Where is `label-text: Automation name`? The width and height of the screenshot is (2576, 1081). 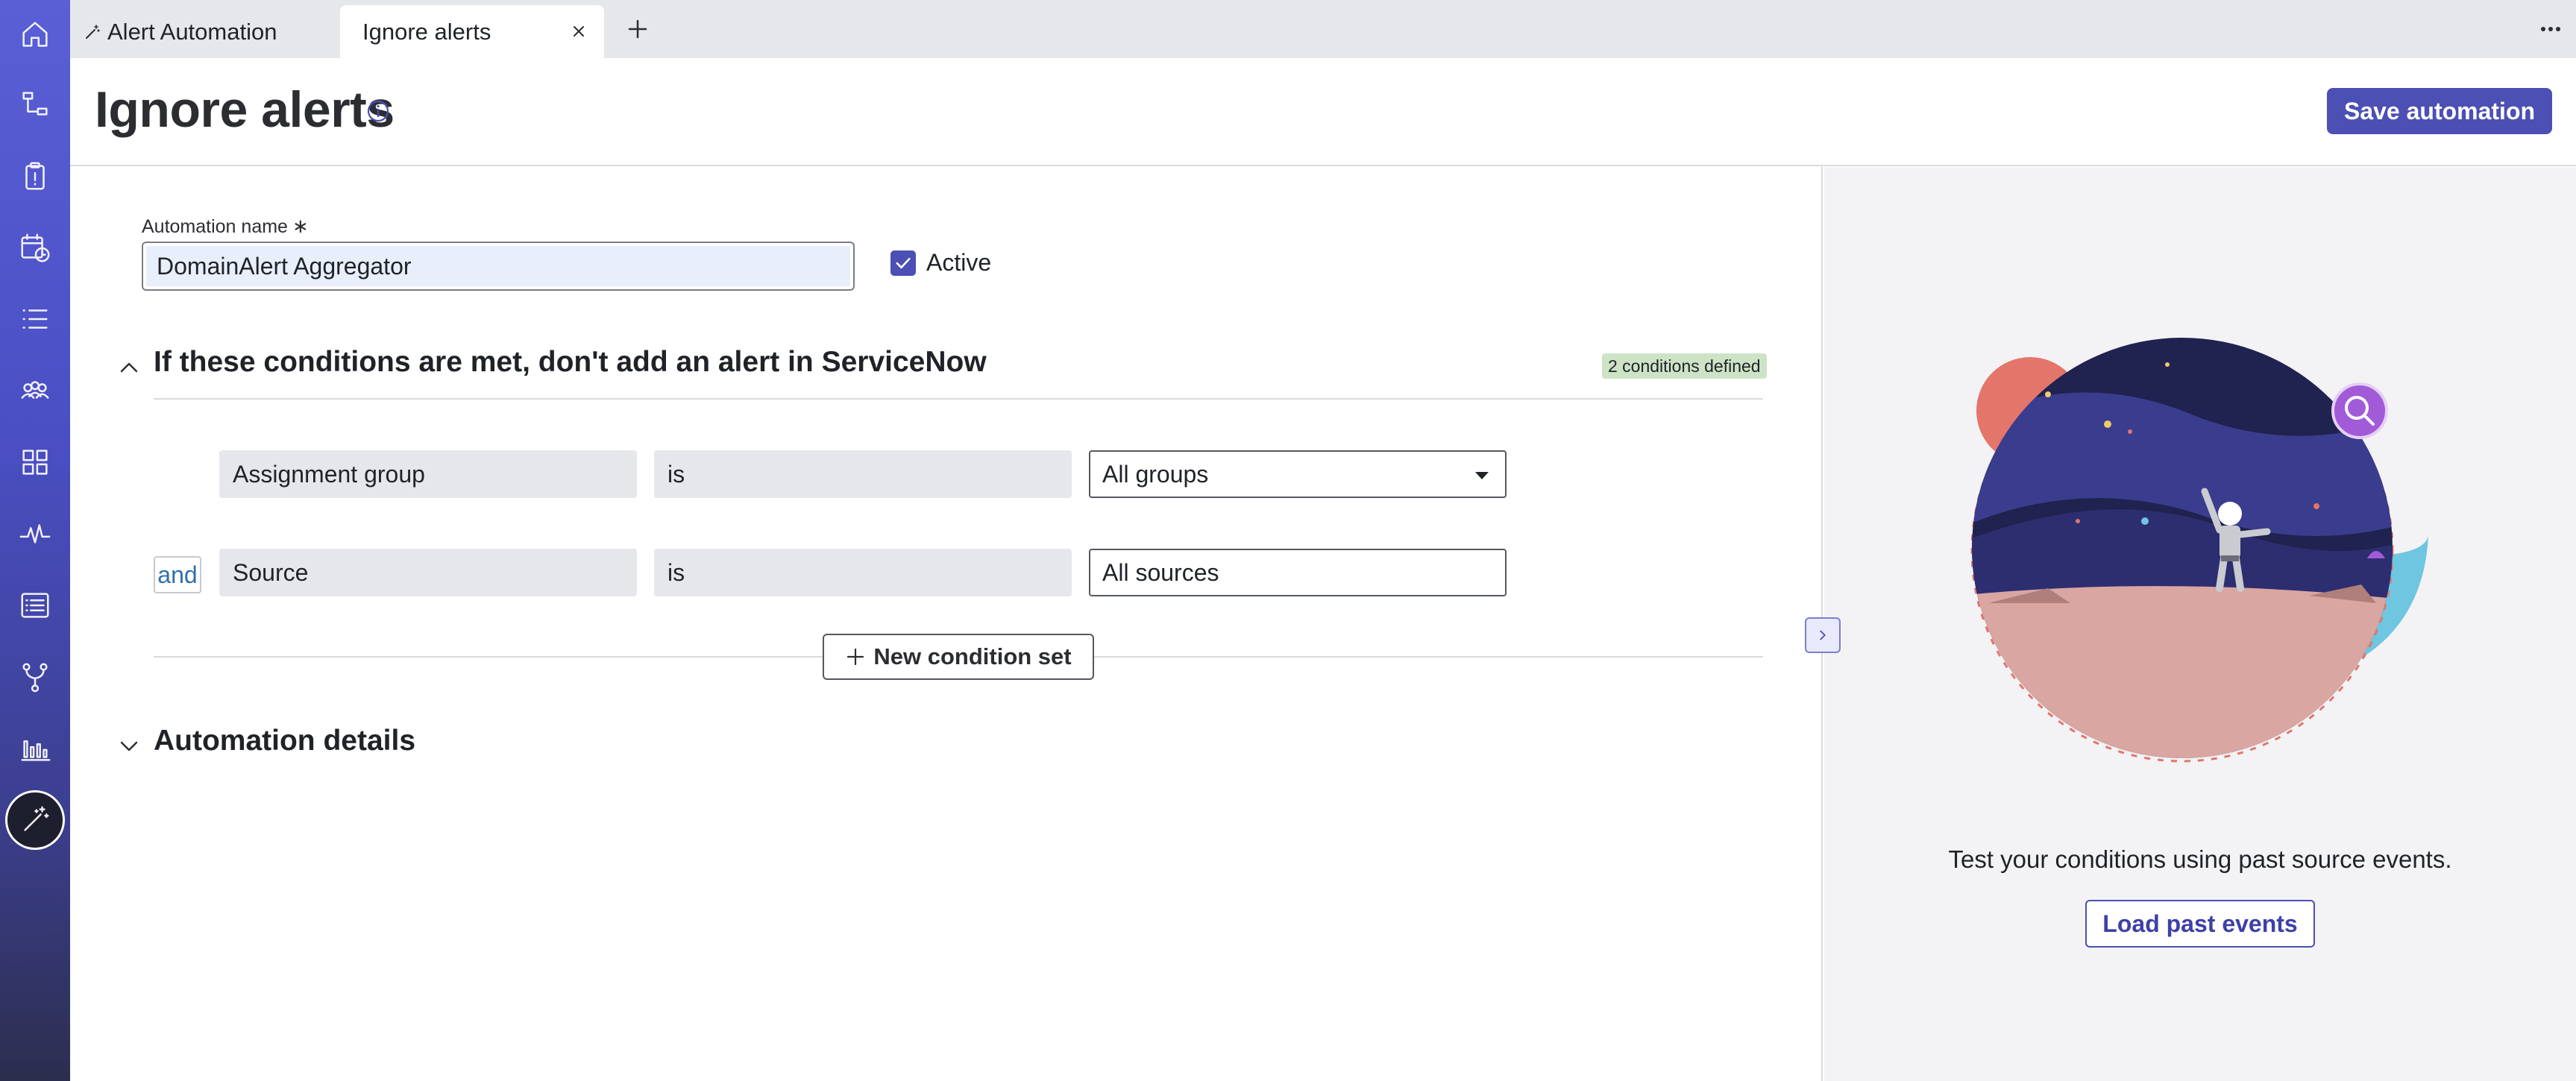
label-text: Automation name is located at coordinates (215, 226).